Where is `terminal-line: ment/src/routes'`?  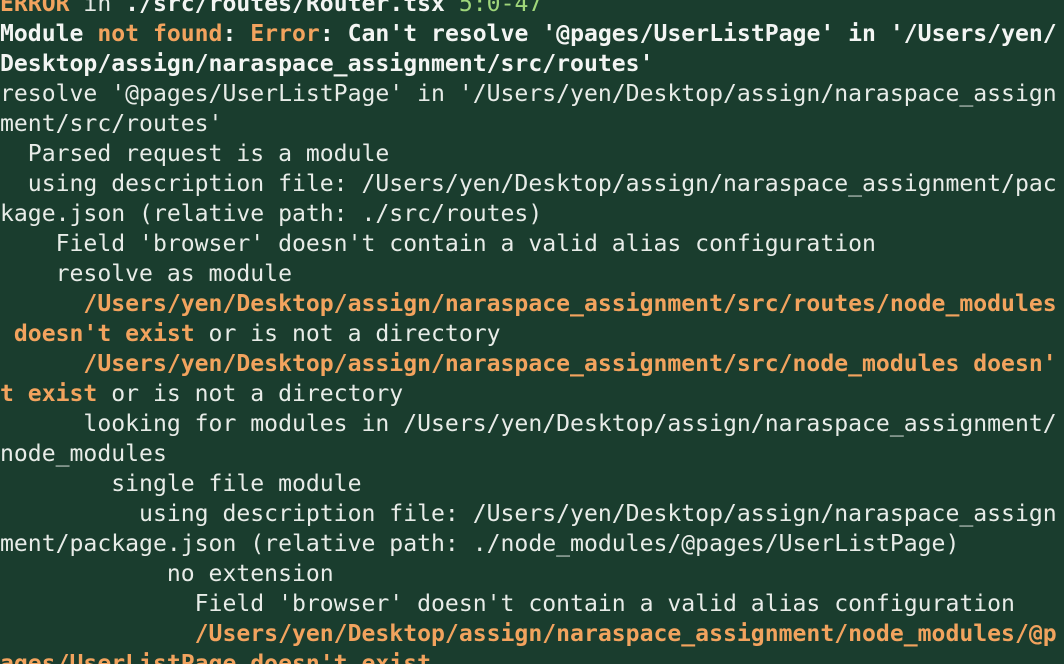
terminal-line: ment/src/routes' is located at coordinates (532, 124).